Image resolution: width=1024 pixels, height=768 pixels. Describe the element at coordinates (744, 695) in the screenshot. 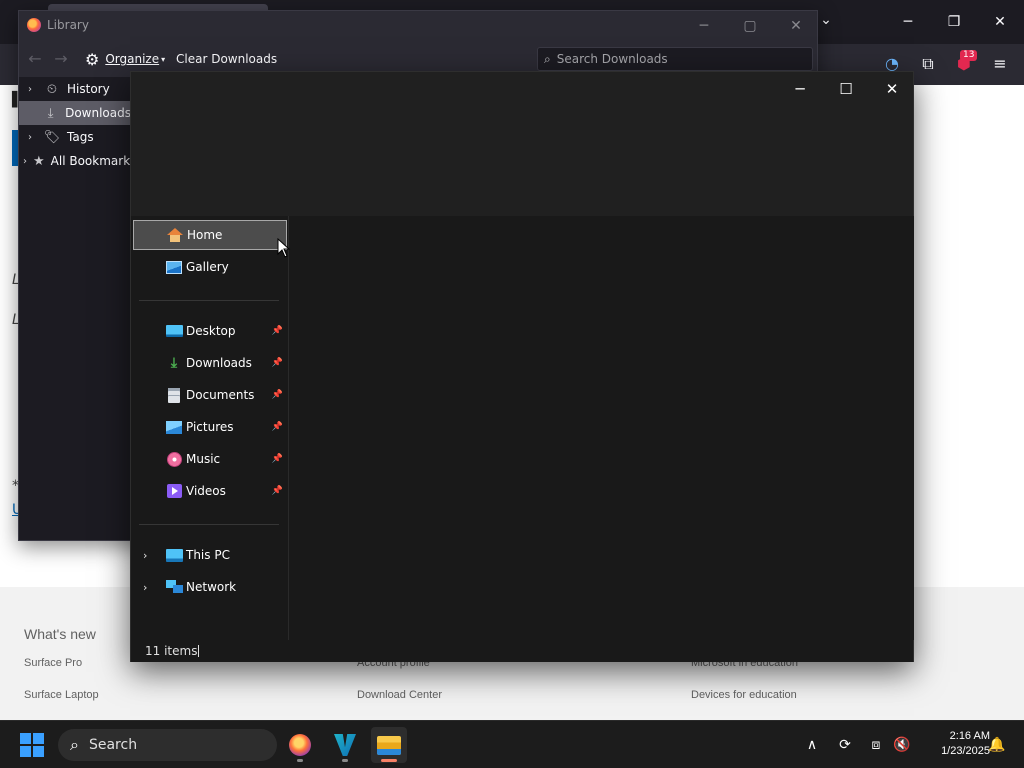

I see `footer-link: Devices for education` at that location.